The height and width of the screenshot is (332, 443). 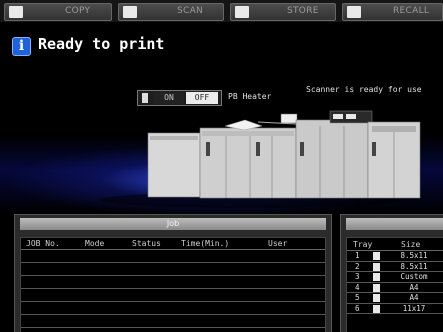 I want to click on tray-row: 6 11x17, so click(x=395, y=308).